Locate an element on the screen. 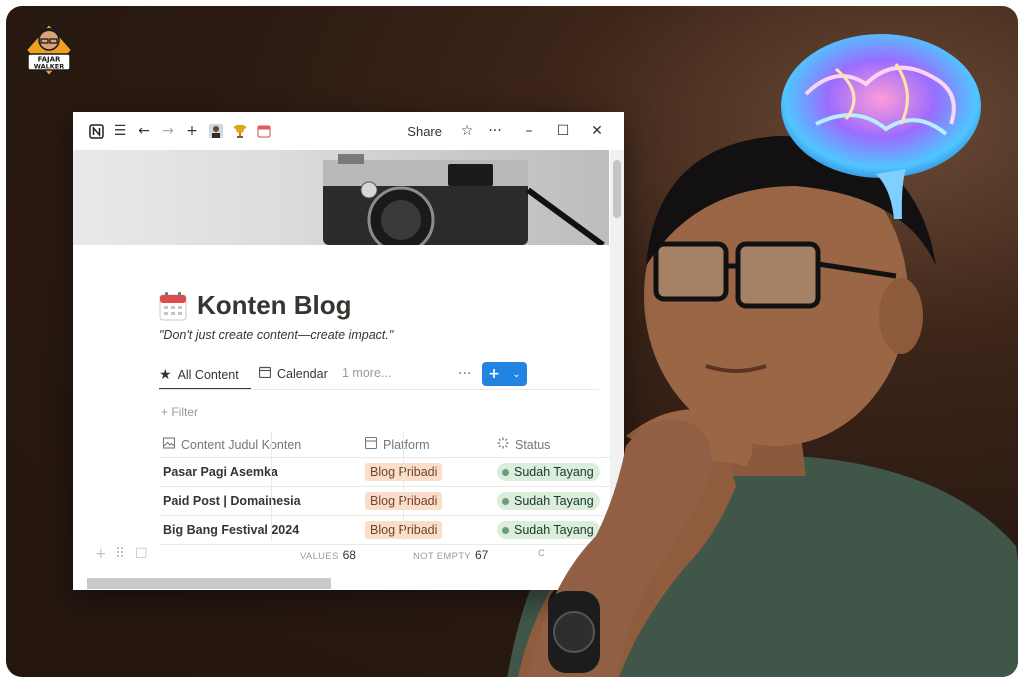 The image size is (1024, 683). forward-arrow-icon: → is located at coordinates (168, 131).